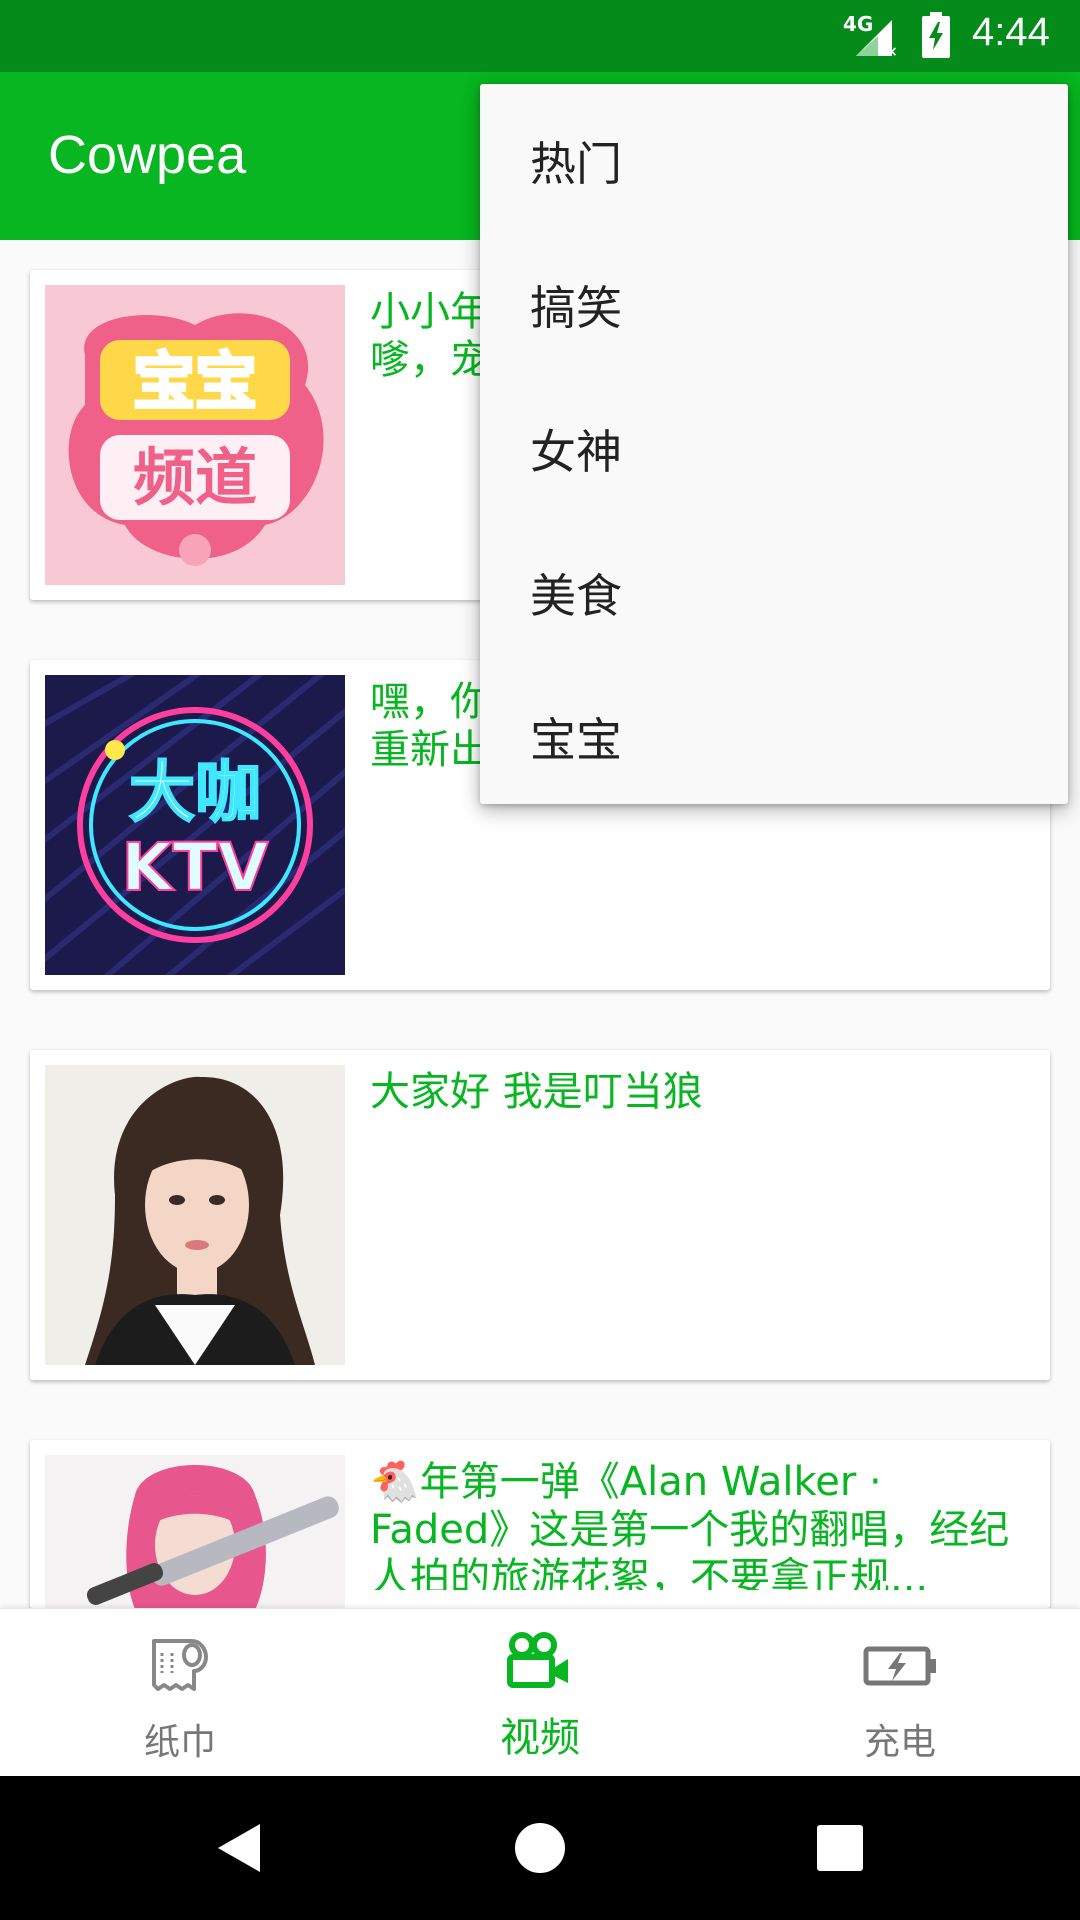  I want to click on thumbnail-image: 宝宝 频道, so click(195, 435).